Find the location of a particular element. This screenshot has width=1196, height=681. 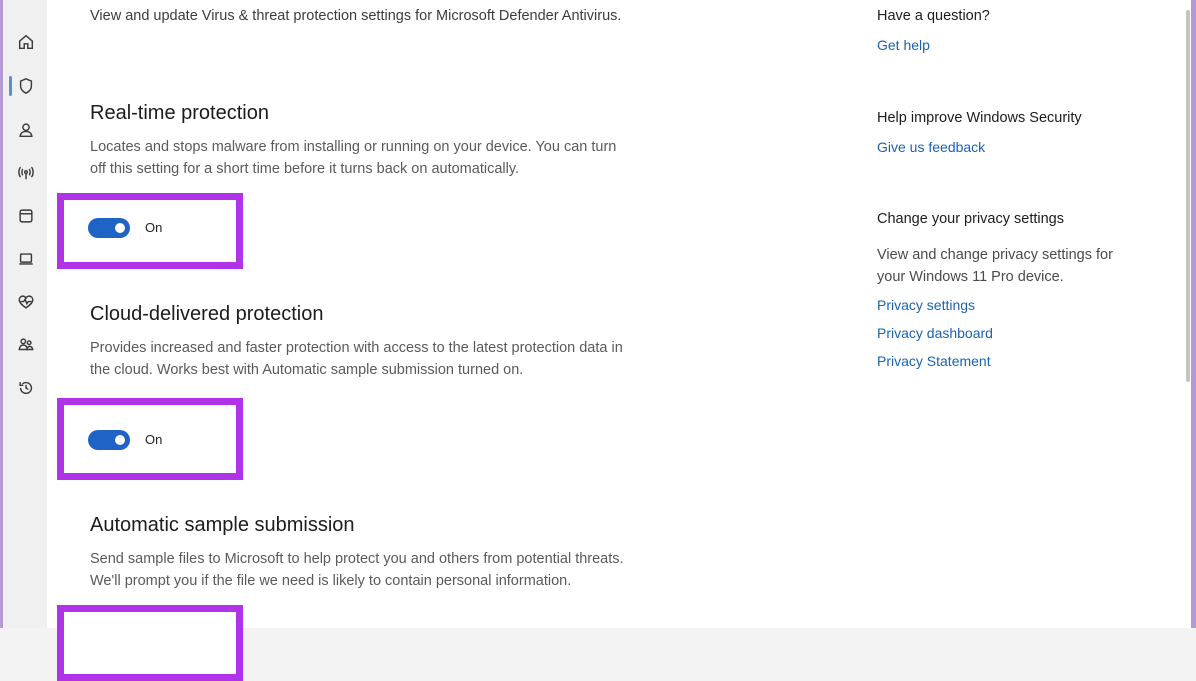

cloud-toggle is located at coordinates (109, 440).